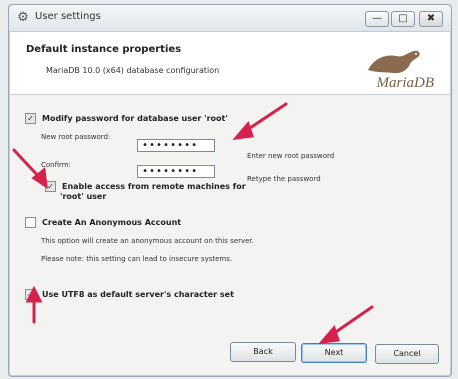 The image size is (458, 379). Describe the element at coordinates (377, 19) in the screenshot. I see `minimize-button: —` at that location.